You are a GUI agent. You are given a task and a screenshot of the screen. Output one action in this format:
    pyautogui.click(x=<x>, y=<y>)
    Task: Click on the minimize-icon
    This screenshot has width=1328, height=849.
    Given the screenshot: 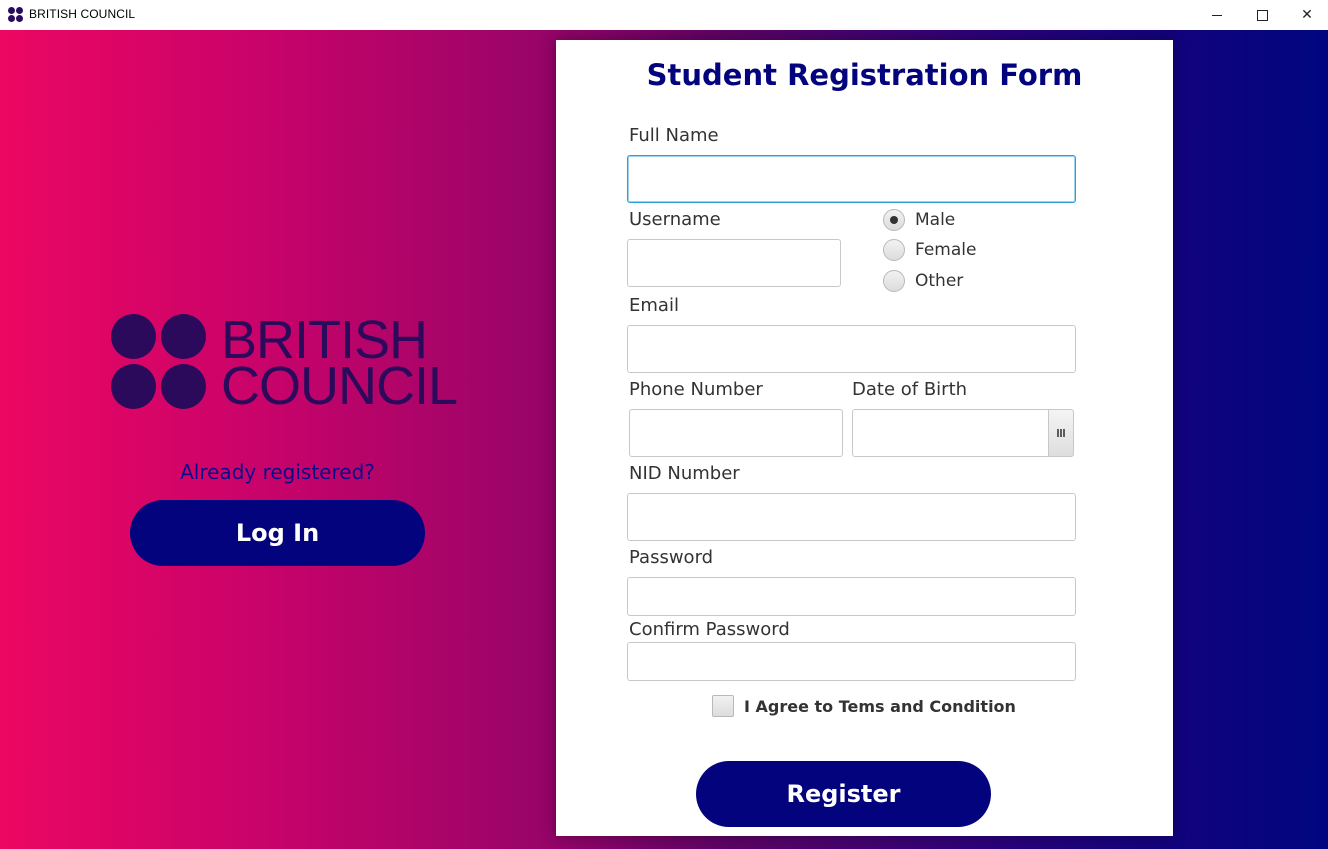 What is the action you would take?
    pyautogui.click(x=1217, y=15)
    